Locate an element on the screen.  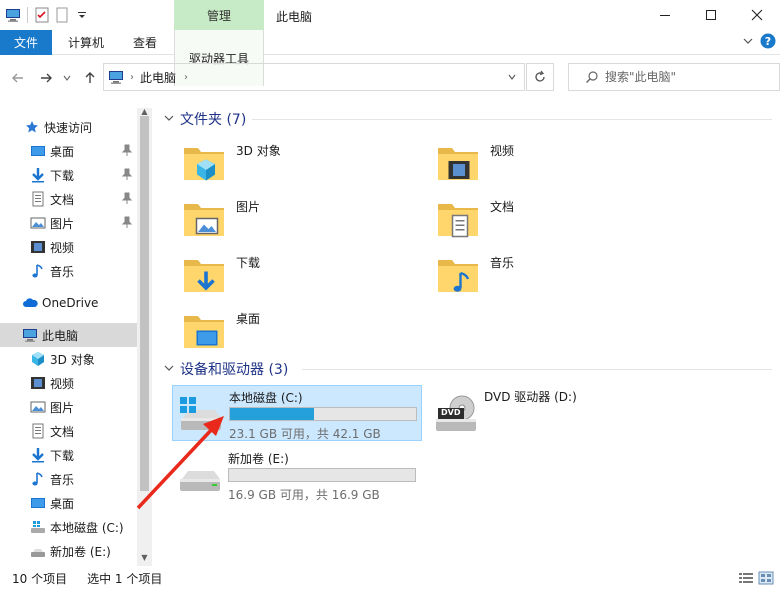
tiles-view-icon is located at coordinates (766, 579).